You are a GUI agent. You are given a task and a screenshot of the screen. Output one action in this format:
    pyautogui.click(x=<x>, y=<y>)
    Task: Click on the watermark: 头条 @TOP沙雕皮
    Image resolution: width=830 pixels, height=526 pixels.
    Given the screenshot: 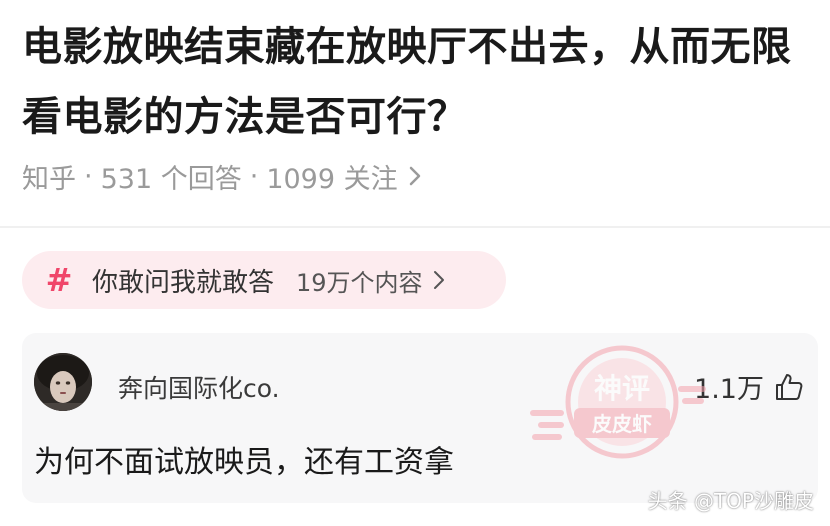 What is the action you would take?
    pyautogui.click(x=730, y=501)
    